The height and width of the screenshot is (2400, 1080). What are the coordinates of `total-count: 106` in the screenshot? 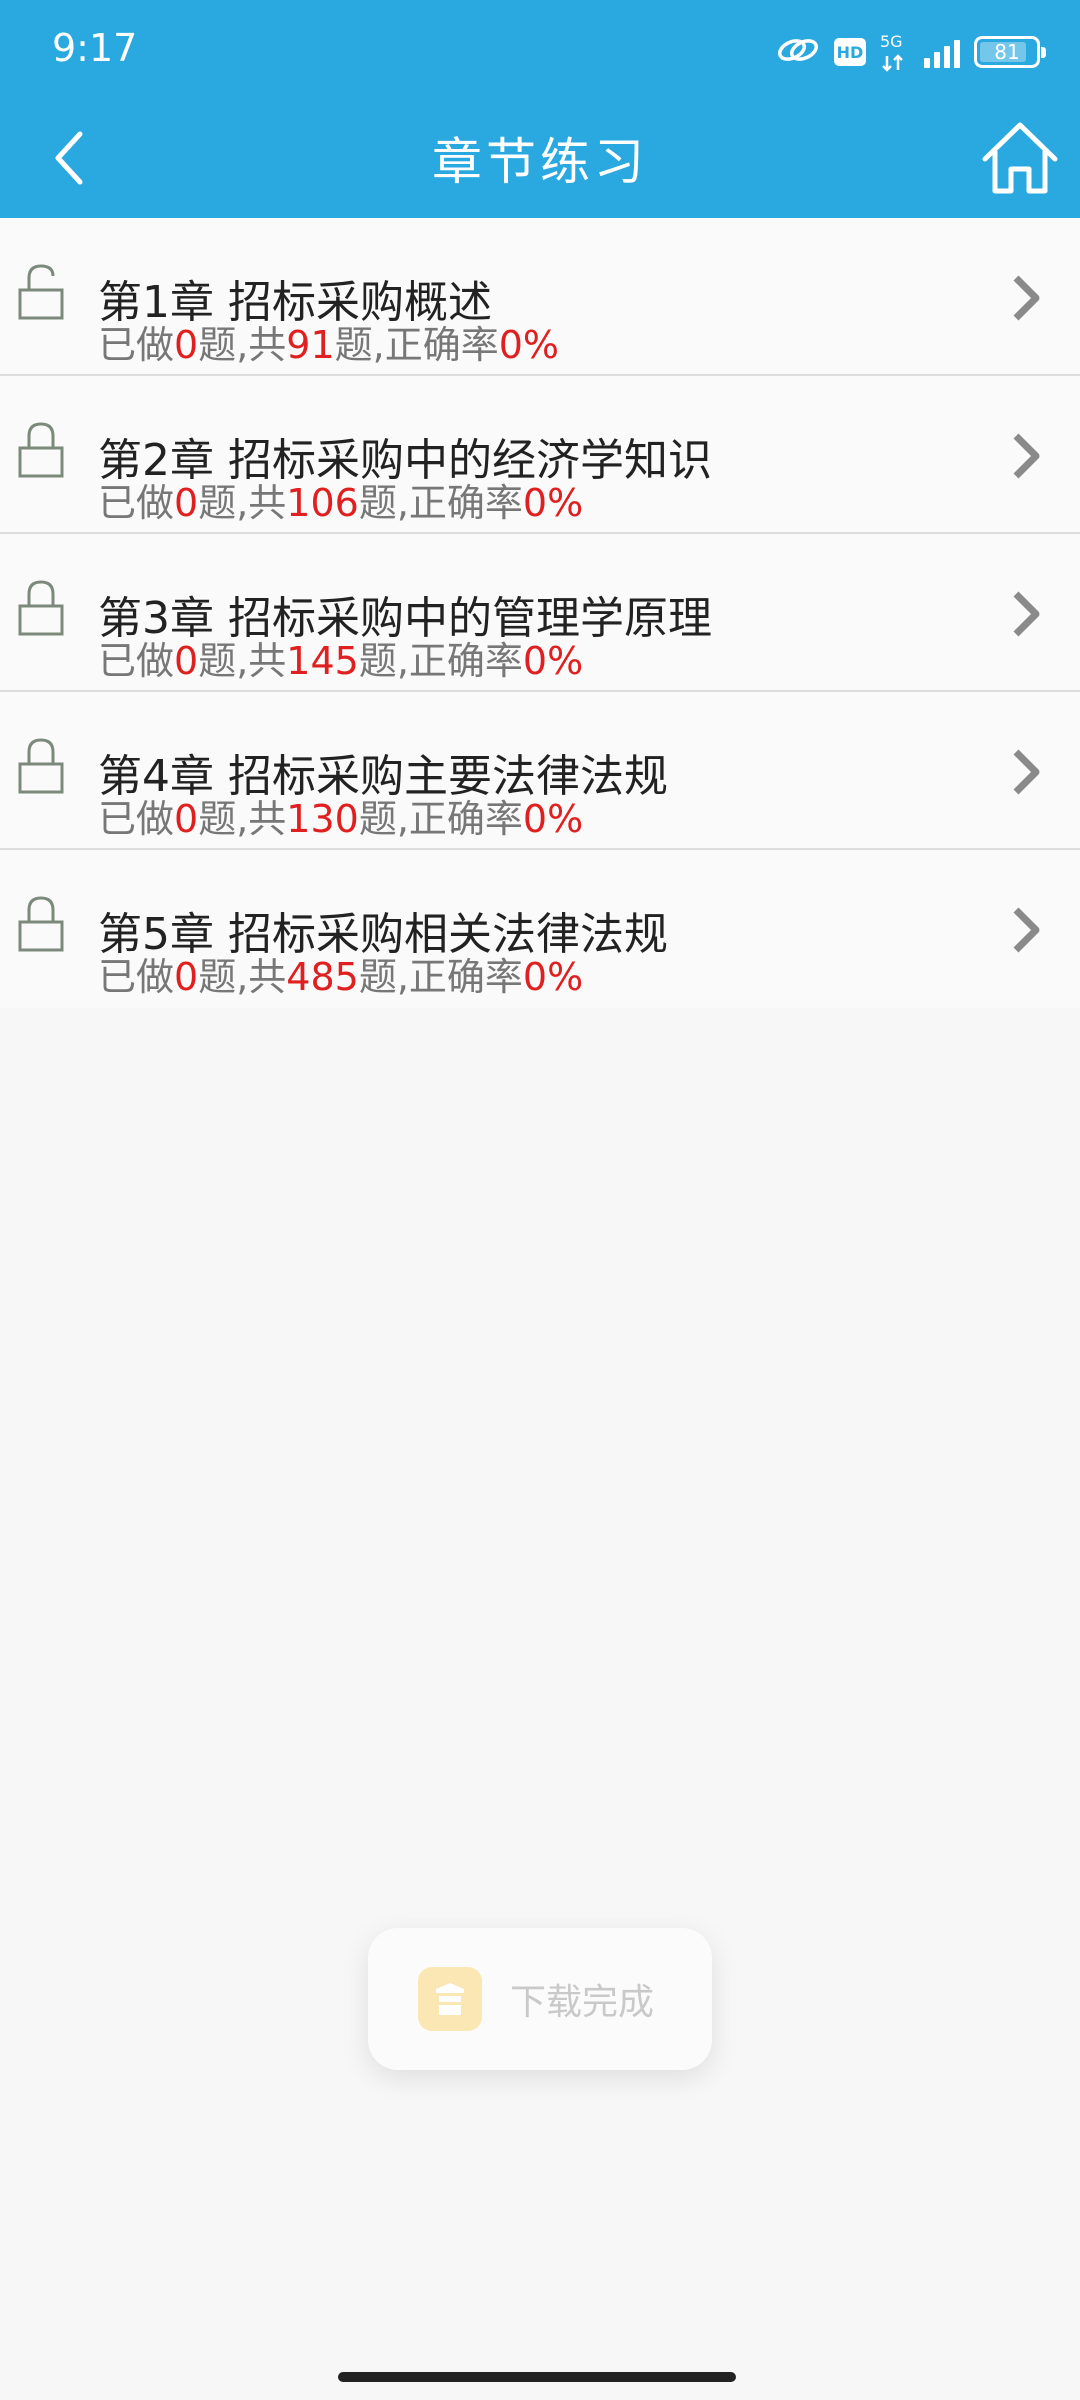 It's located at (322, 503).